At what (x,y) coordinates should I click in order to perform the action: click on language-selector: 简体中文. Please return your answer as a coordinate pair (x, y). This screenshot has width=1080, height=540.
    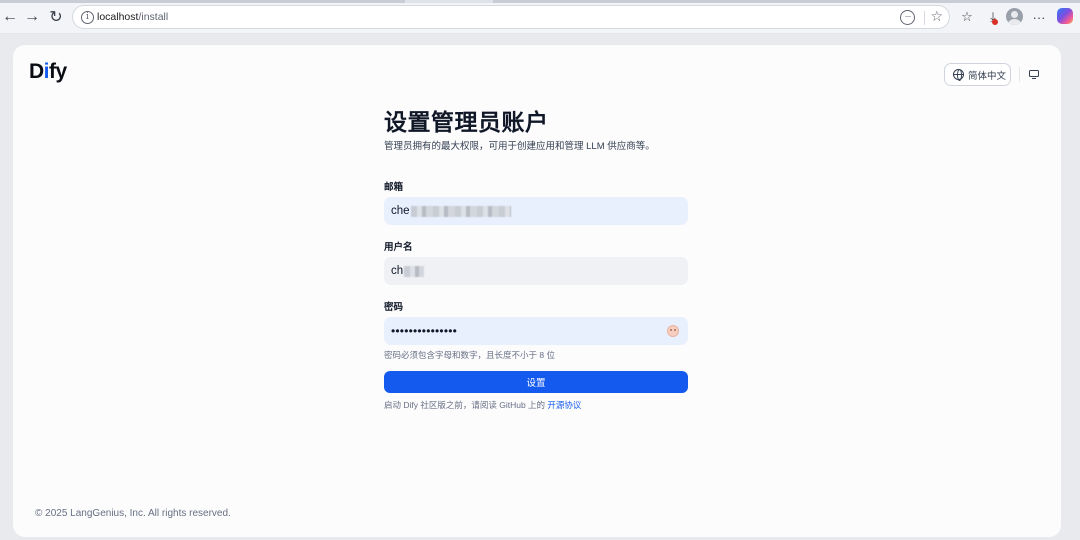
    Looking at the image, I should click on (977, 74).